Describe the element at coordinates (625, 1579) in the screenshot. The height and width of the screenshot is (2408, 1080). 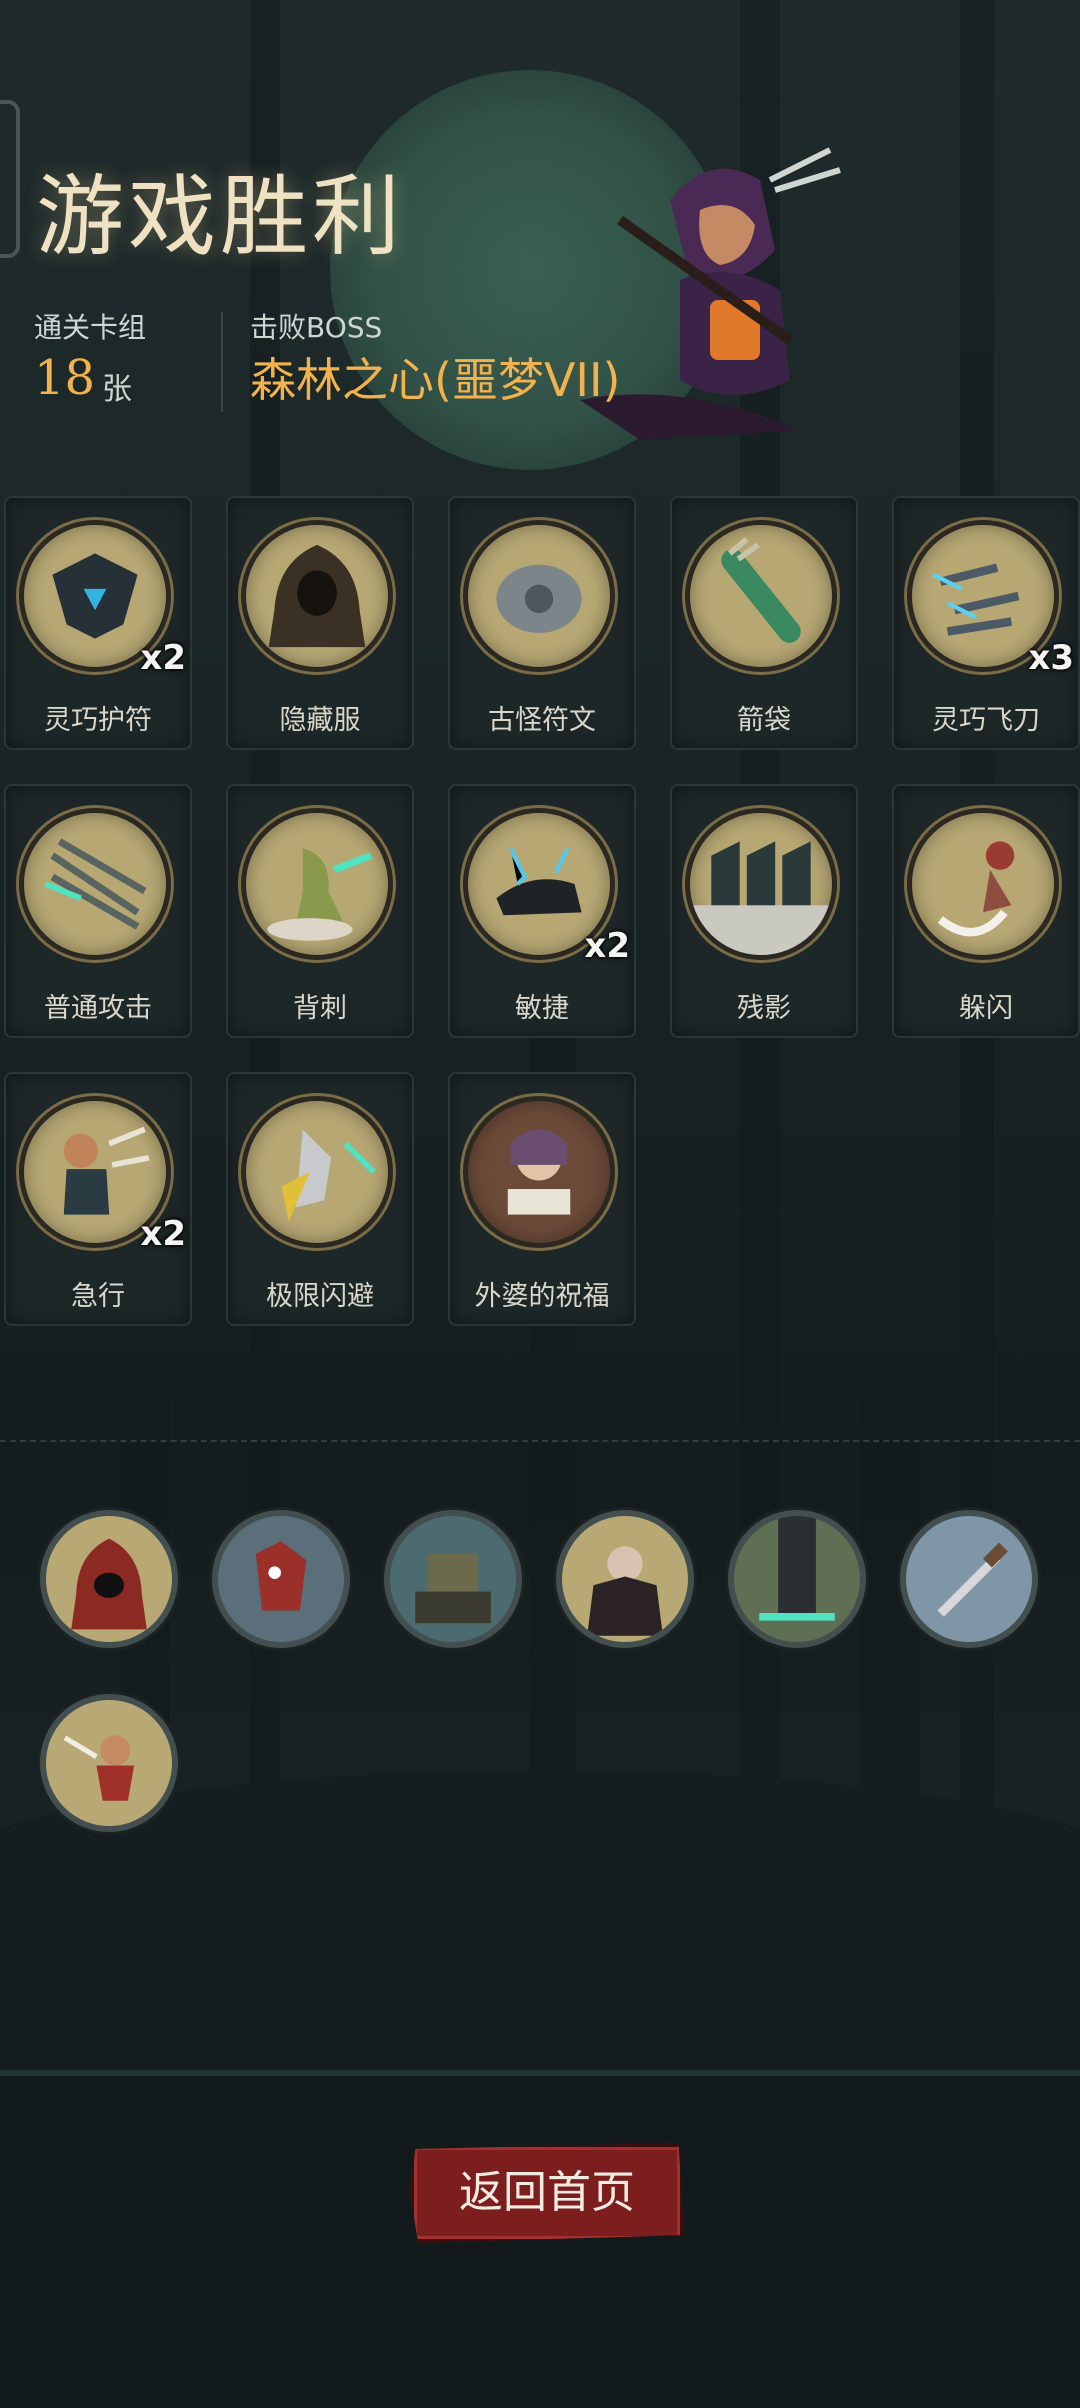
I see `vampire-icon` at that location.